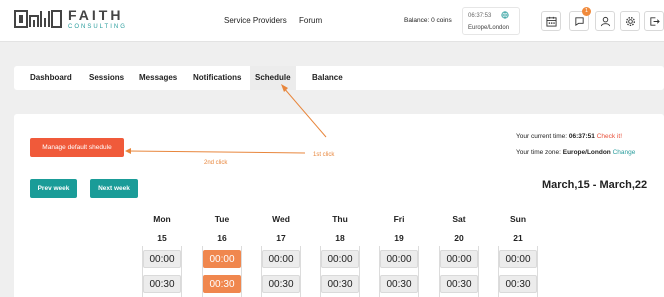  I want to click on notification-badge: 1, so click(586, 11).